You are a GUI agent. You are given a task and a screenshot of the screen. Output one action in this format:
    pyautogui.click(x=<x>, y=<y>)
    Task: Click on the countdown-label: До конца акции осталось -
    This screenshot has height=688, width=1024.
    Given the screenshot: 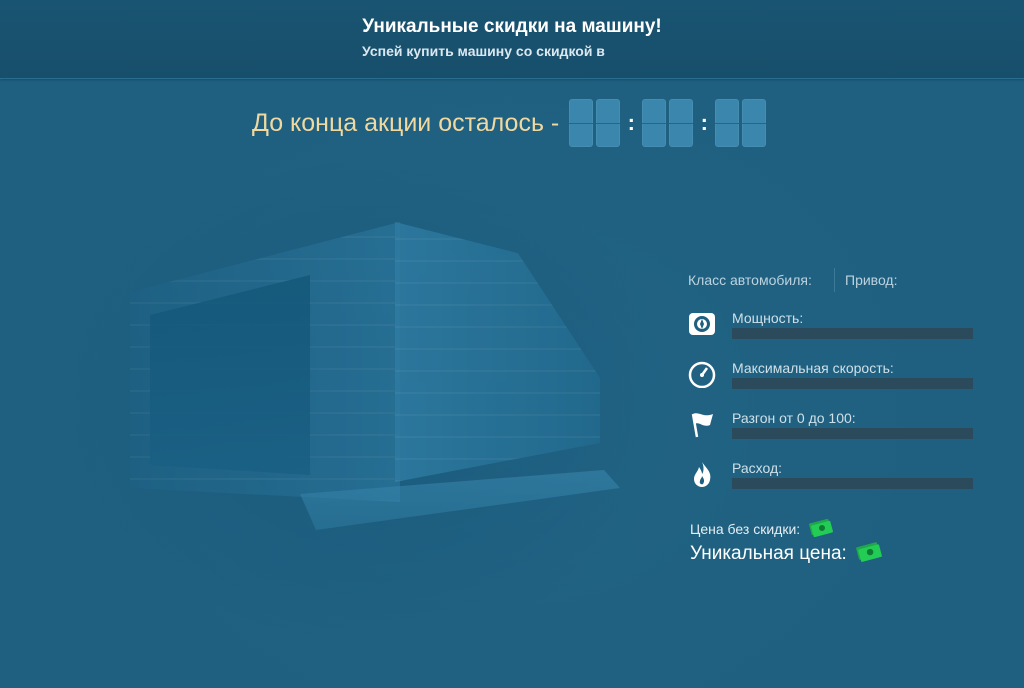 What is the action you would take?
    pyautogui.click(x=406, y=122)
    